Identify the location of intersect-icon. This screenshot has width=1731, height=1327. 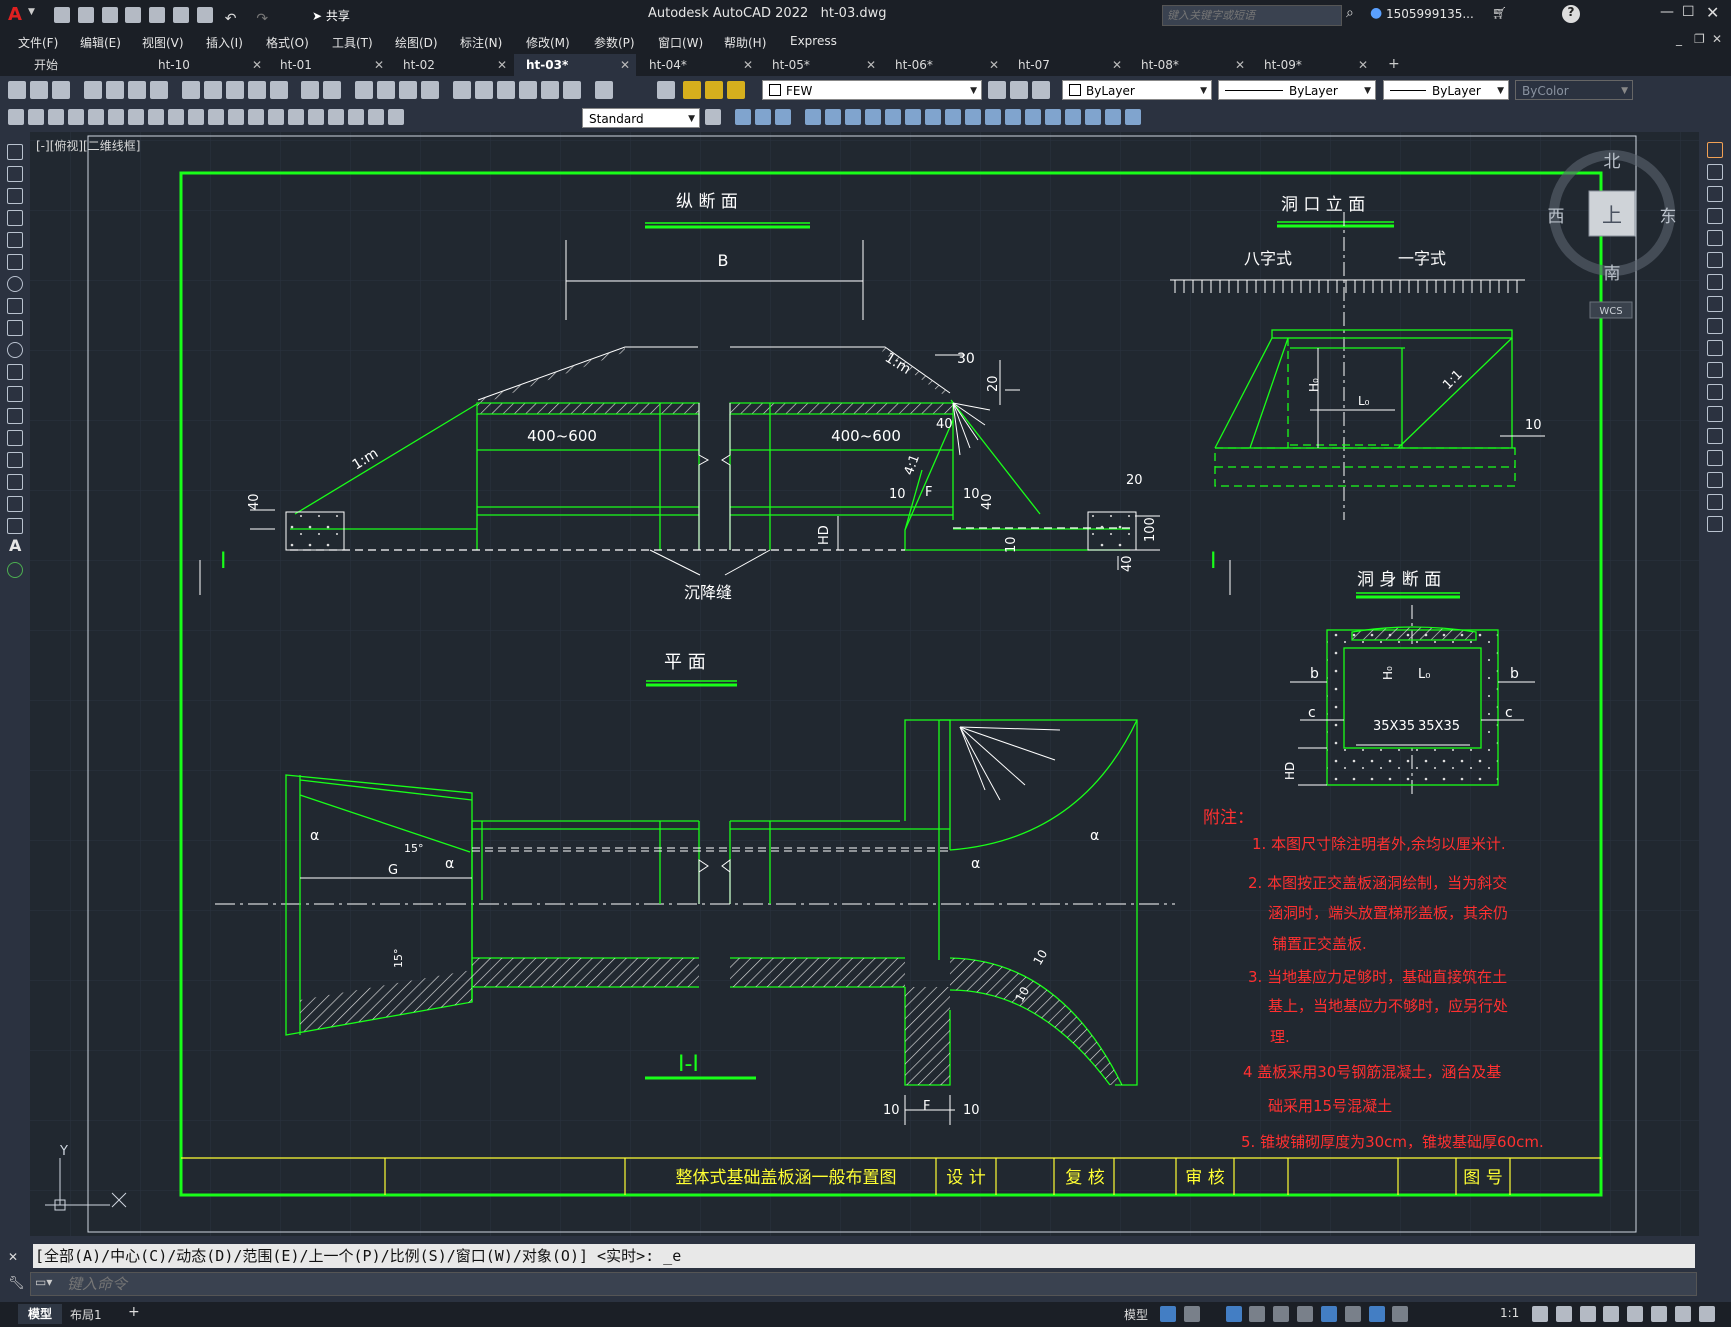
(1012, 117).